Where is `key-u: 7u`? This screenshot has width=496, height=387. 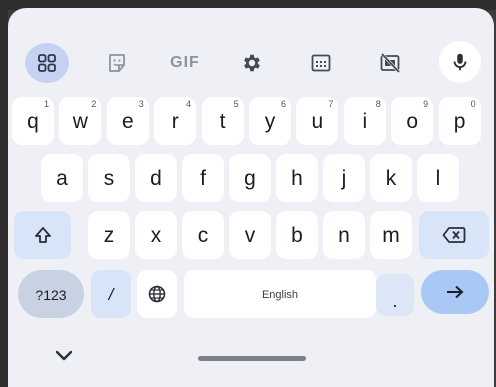
key-u: 7u is located at coordinates (317, 121).